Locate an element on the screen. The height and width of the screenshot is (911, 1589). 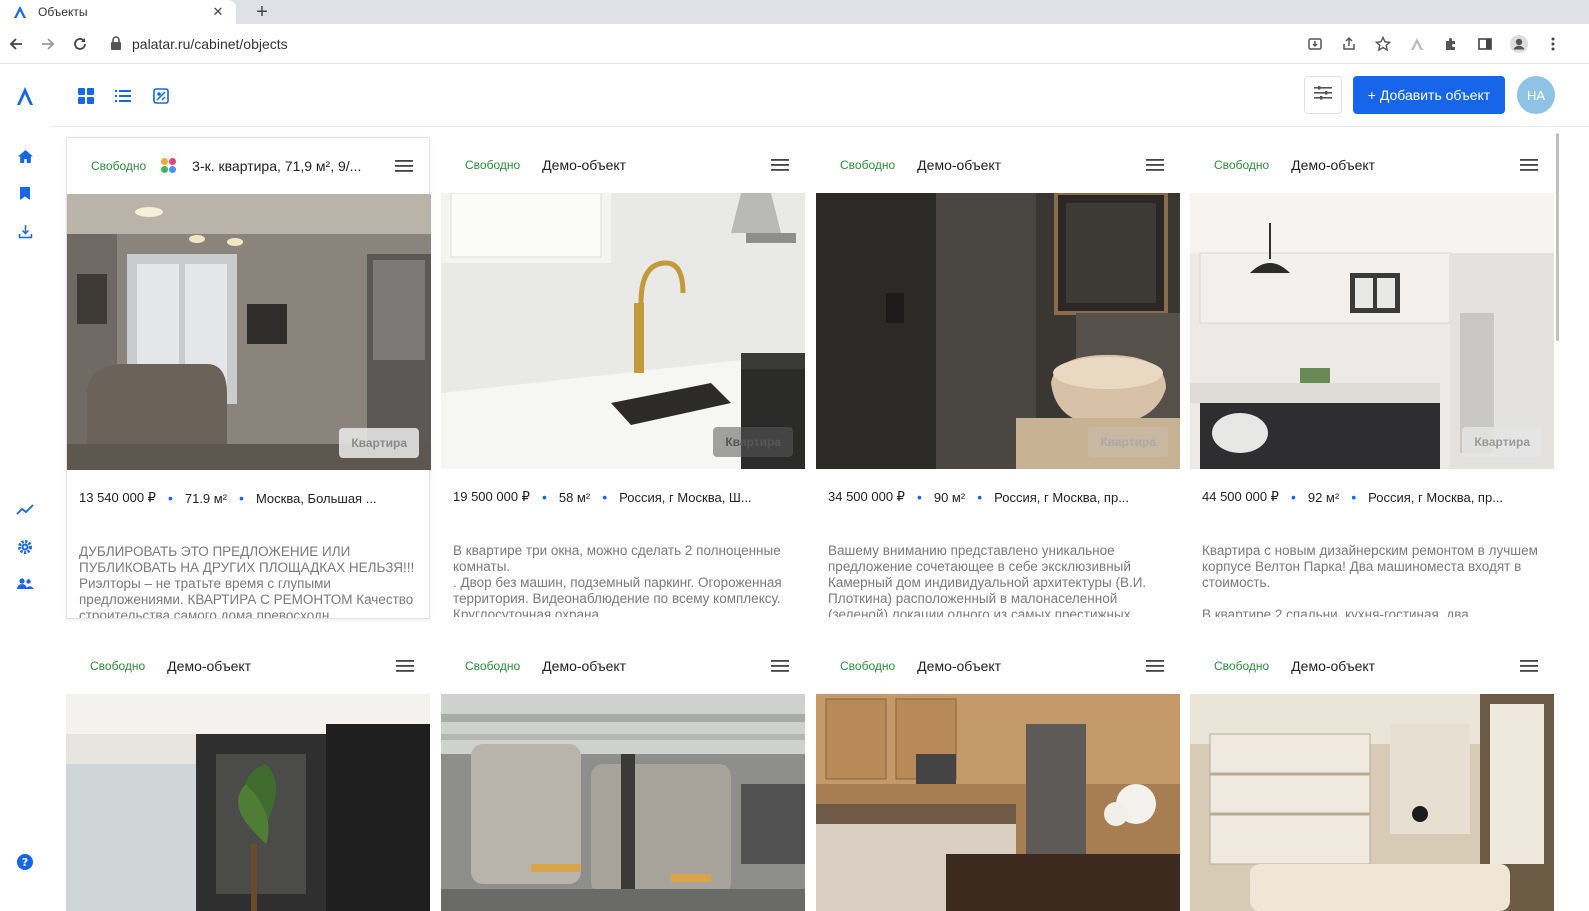
browser-toolbar: palatar.ru/cabinet/objects is located at coordinates (794, 44).